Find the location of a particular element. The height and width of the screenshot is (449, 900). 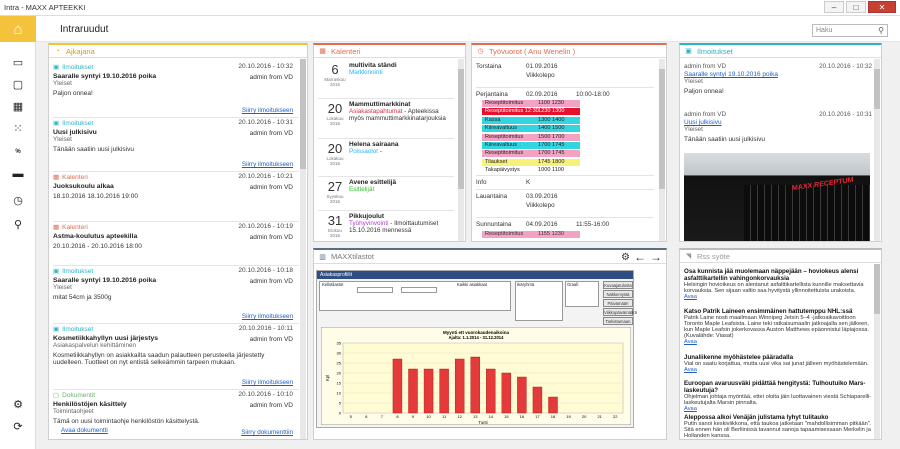

feed-item-link: Siirry dokumenttiin is located at coordinates (267, 432).